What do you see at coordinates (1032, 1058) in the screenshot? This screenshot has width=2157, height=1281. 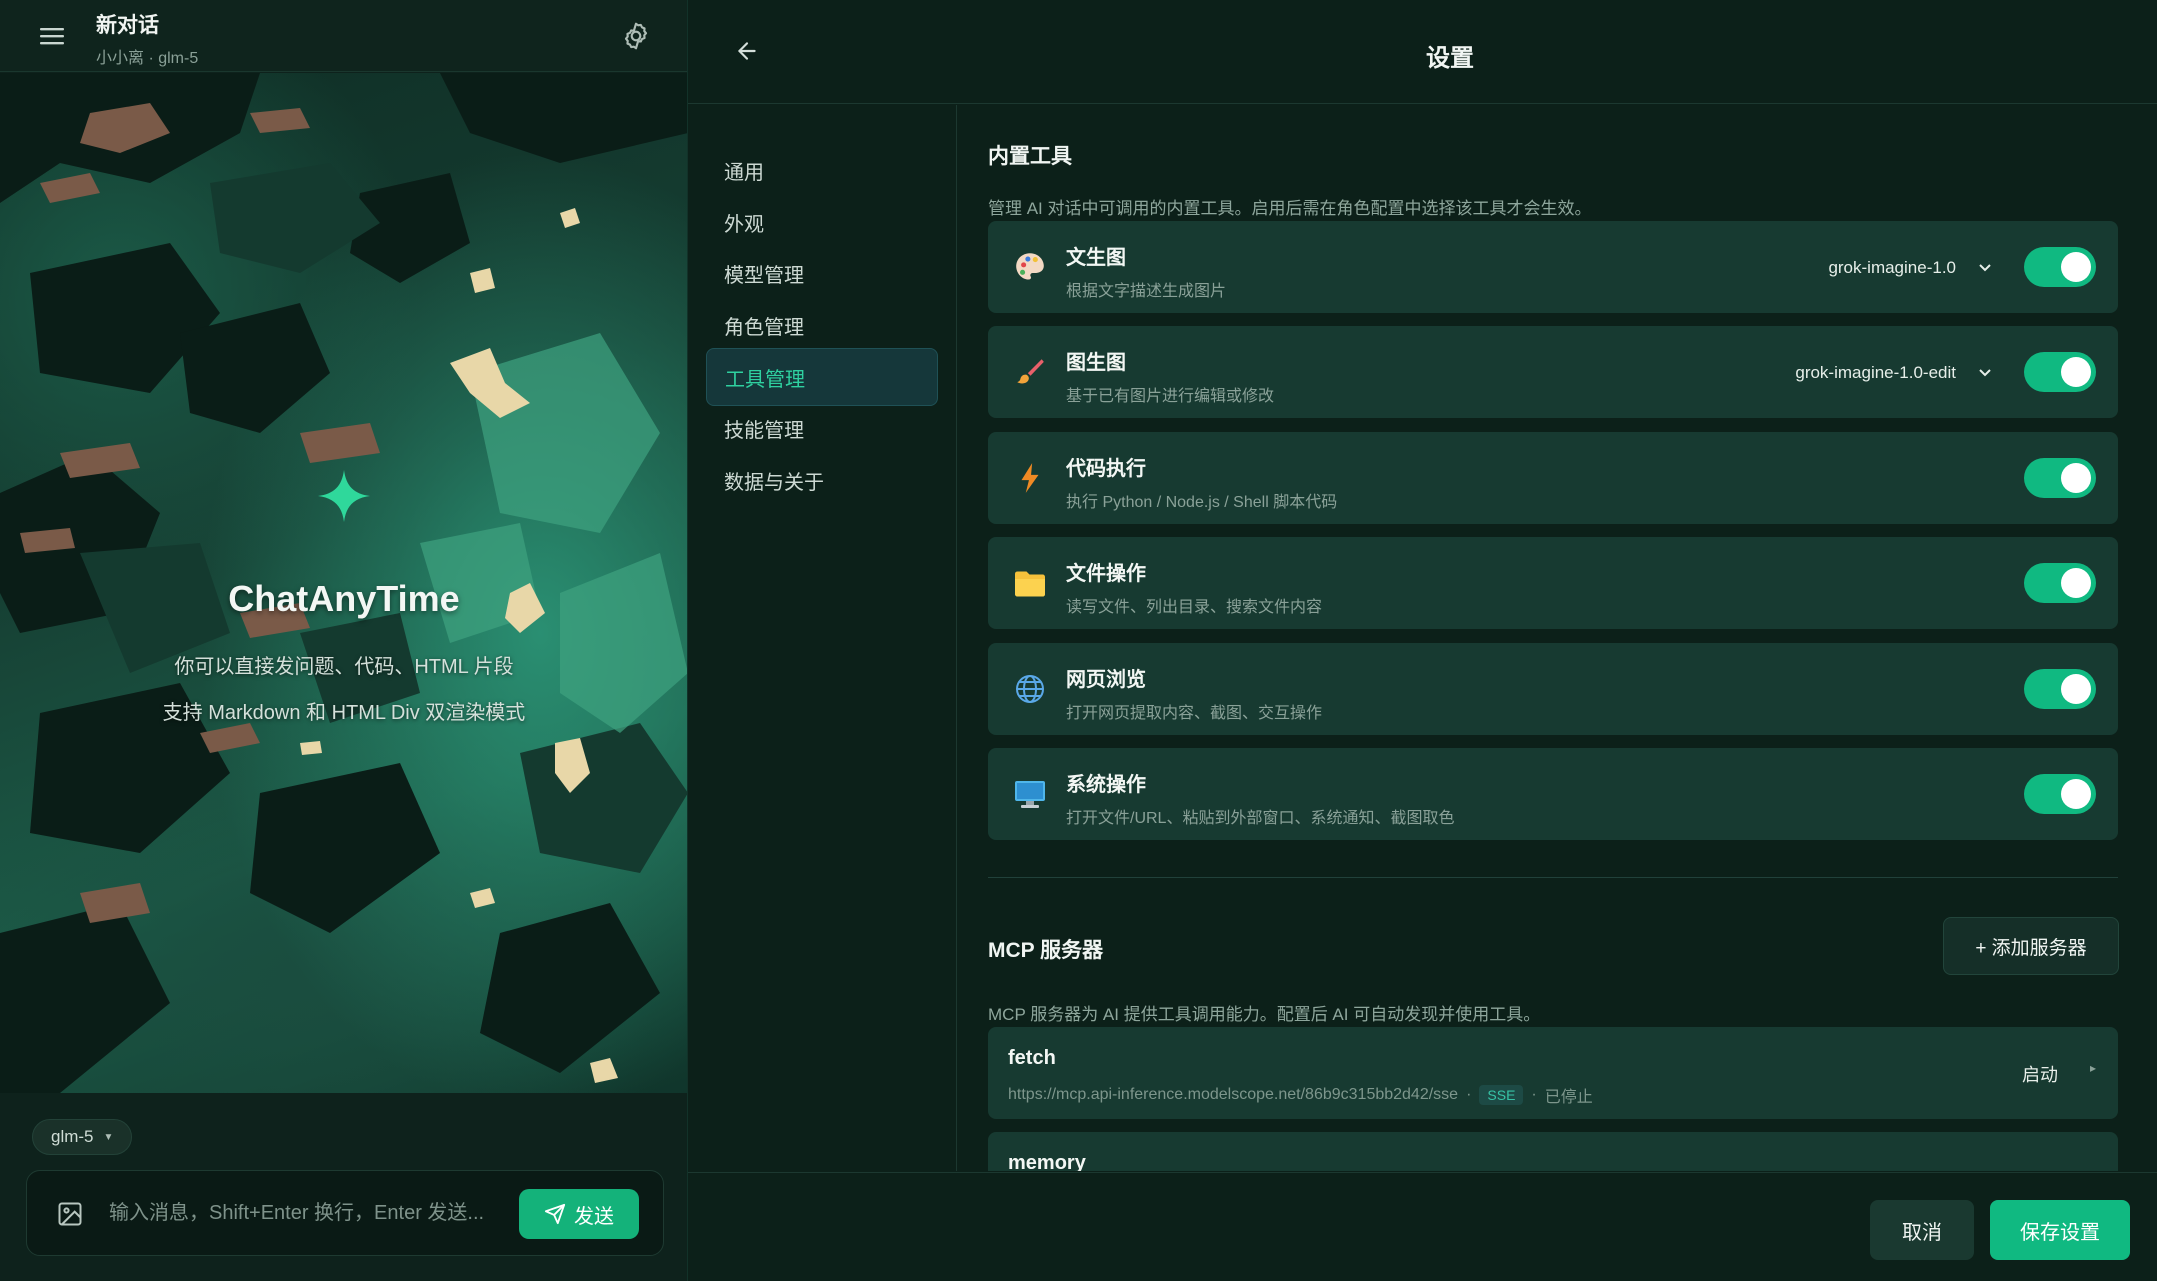 I see `server-name: fetch` at bounding box center [1032, 1058].